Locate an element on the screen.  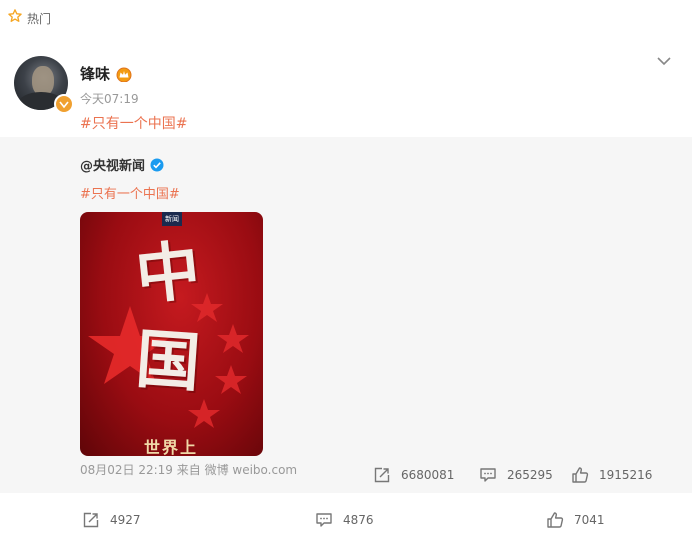
original-author-name: @央视新闻 is located at coordinates (112, 164).